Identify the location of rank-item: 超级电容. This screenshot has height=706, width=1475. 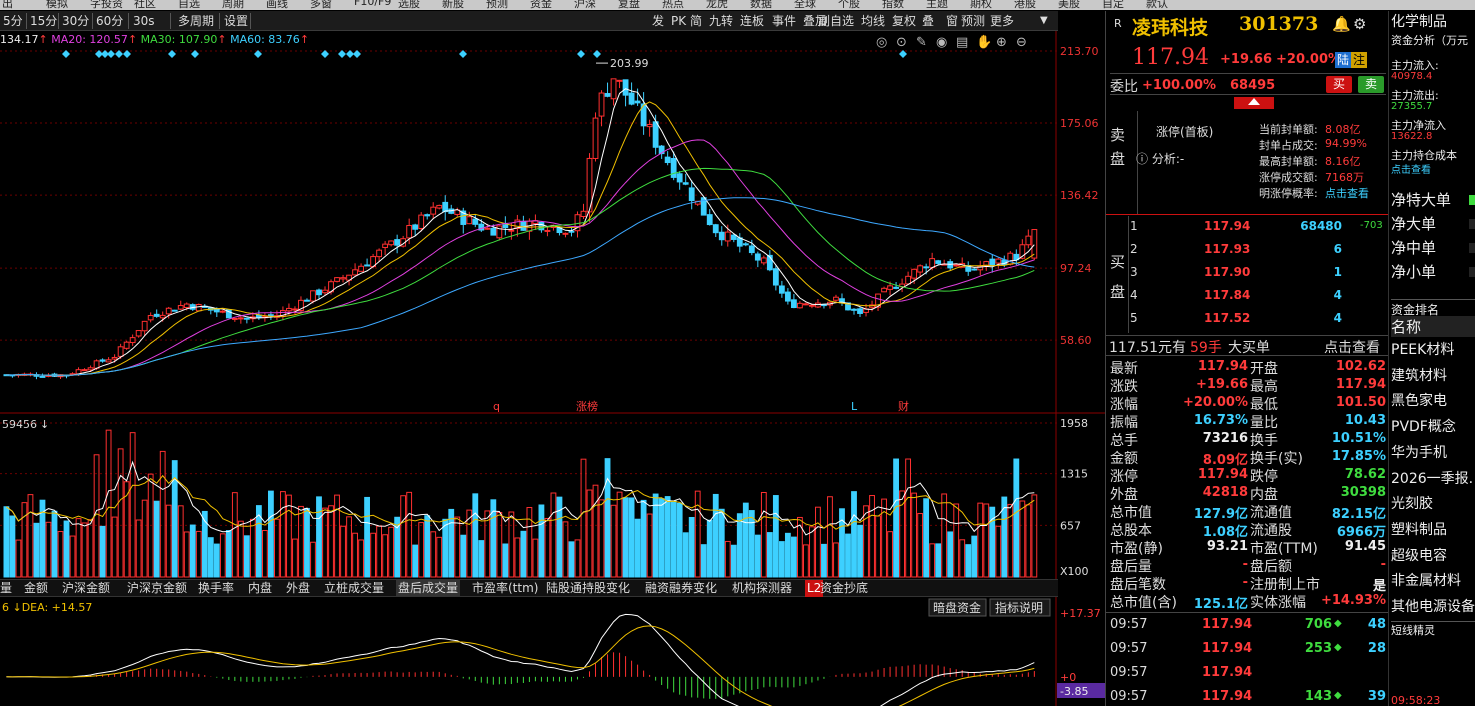
(1419, 555).